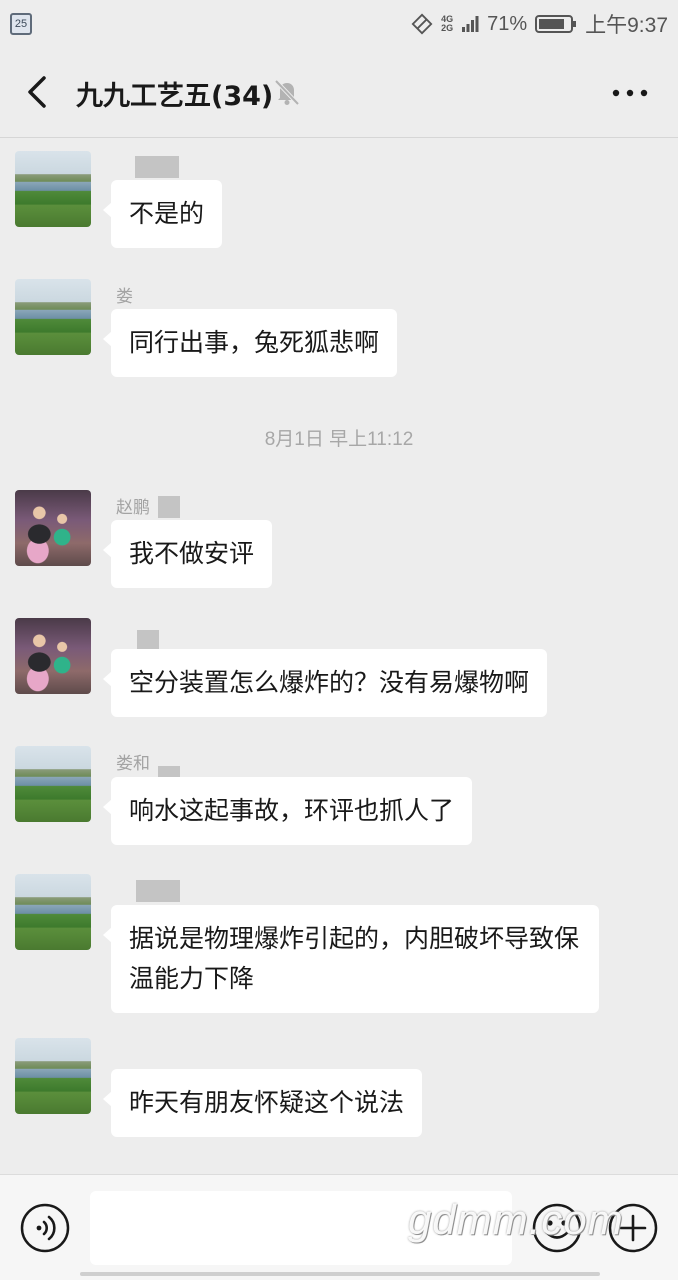 This screenshot has width=678, height=1280. I want to click on network-2g-label: 2G, so click(447, 28).